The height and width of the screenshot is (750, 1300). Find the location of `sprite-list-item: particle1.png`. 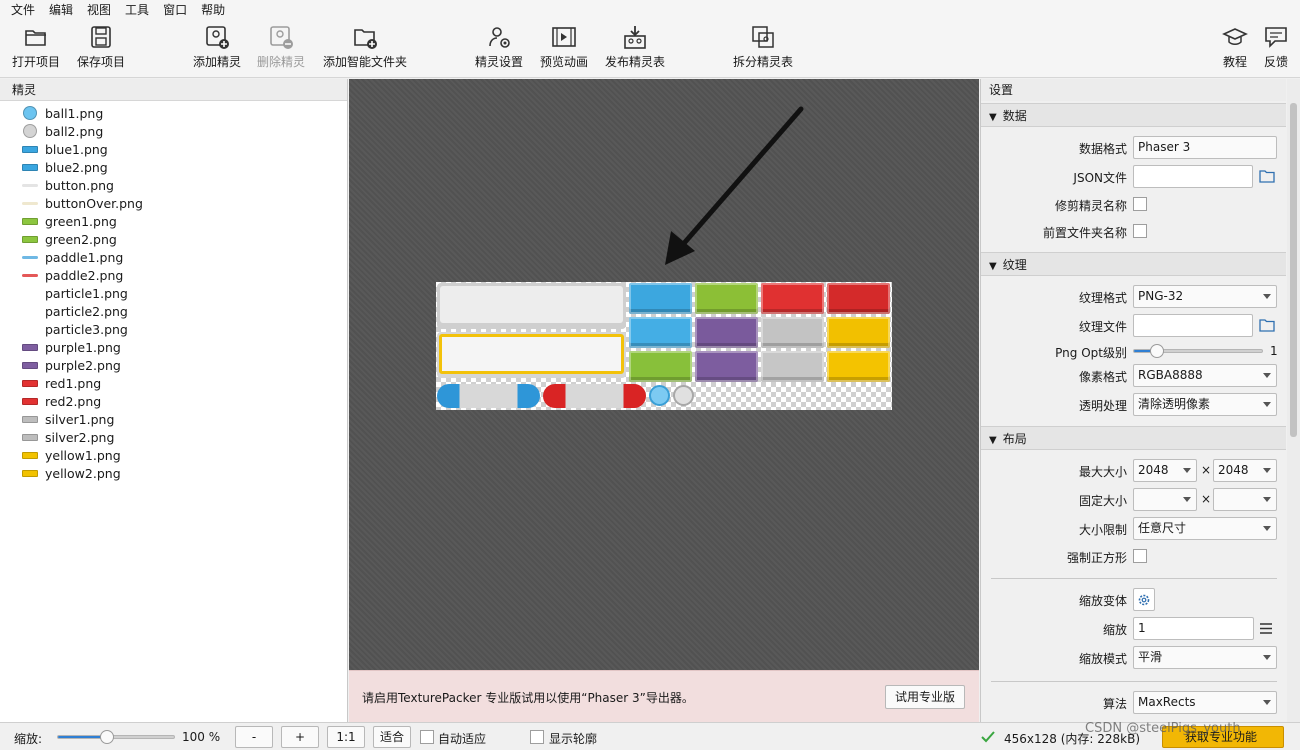

sprite-list-item: particle1.png is located at coordinates (173, 293).